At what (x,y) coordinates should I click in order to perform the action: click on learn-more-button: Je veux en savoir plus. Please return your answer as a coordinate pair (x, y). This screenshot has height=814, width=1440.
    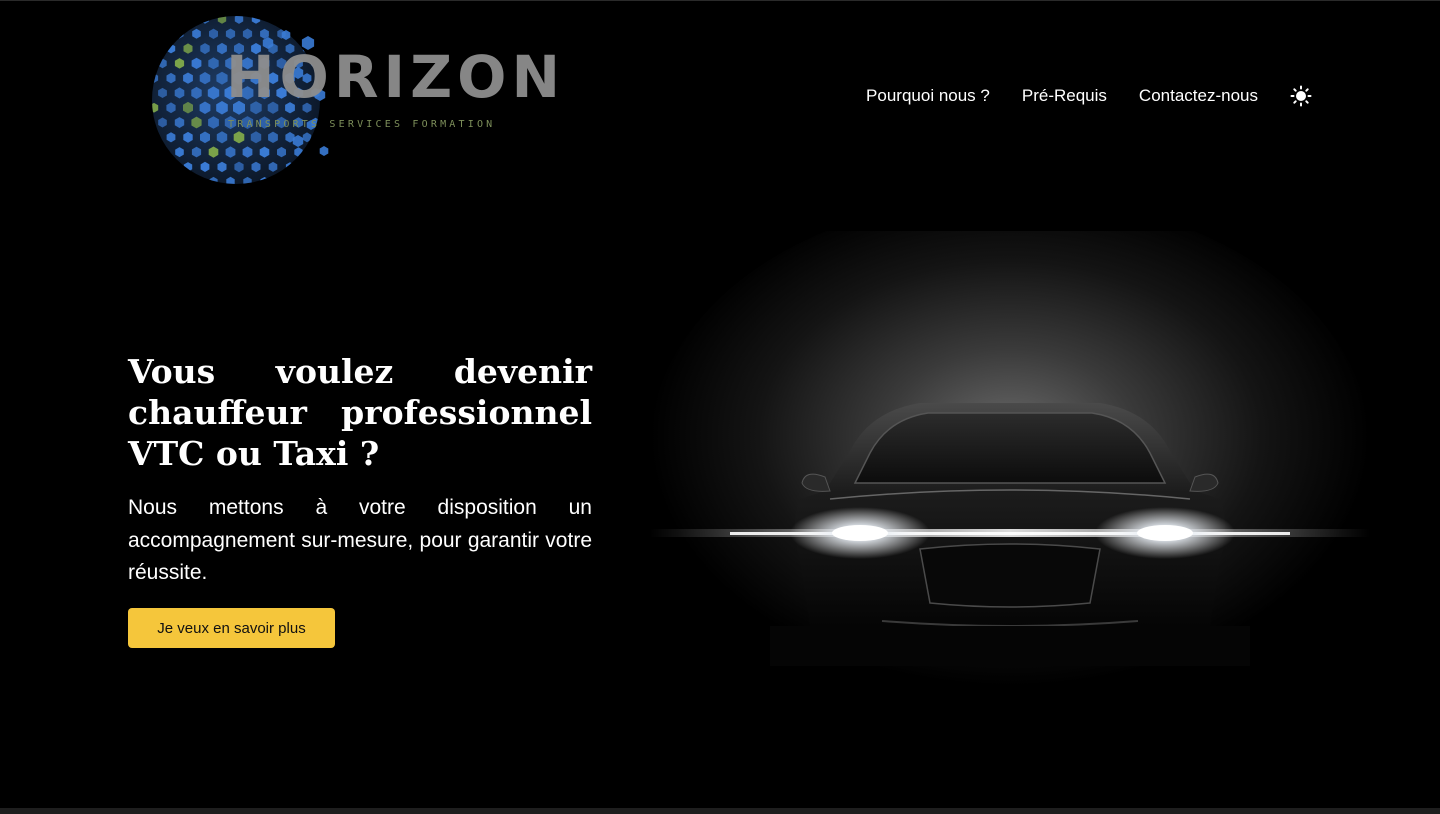
    Looking at the image, I should click on (231, 628).